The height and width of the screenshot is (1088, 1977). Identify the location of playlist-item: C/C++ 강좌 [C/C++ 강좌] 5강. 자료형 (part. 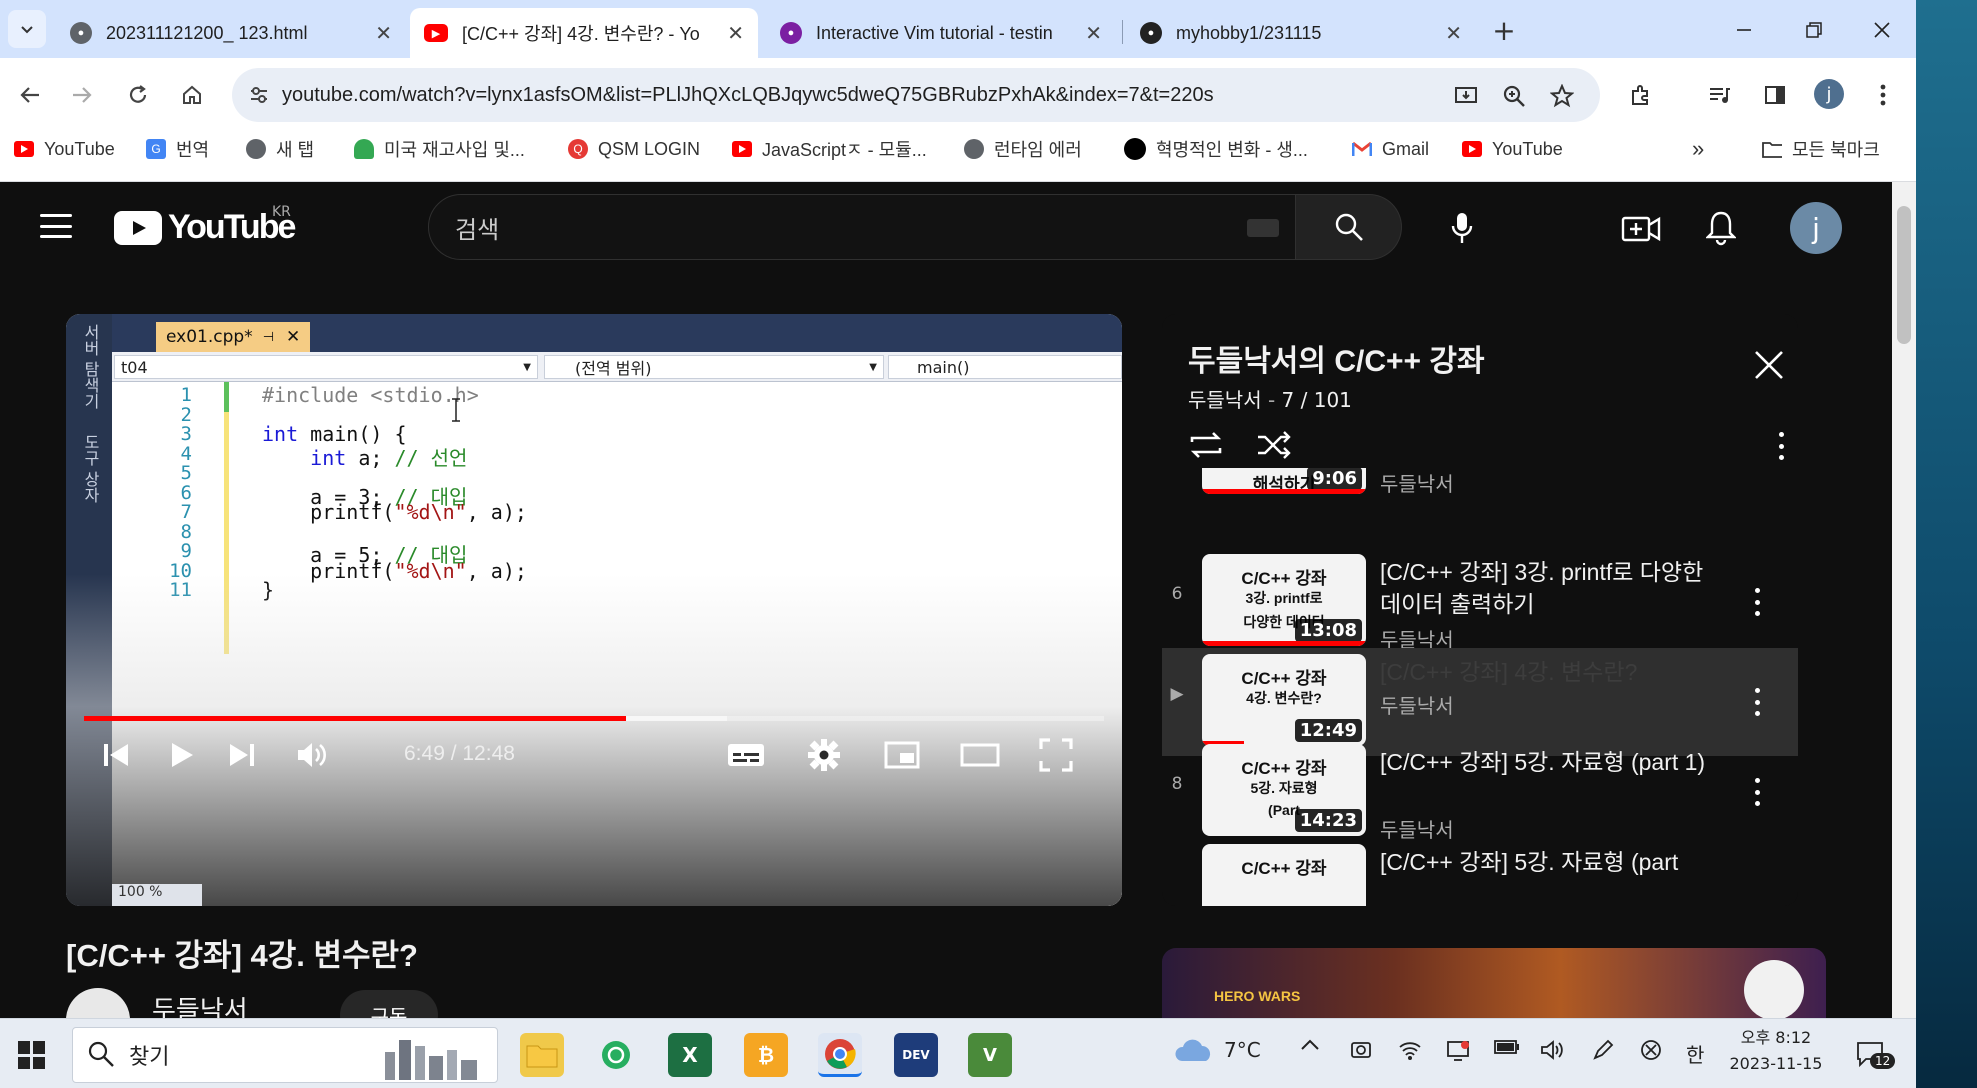
(1480, 872).